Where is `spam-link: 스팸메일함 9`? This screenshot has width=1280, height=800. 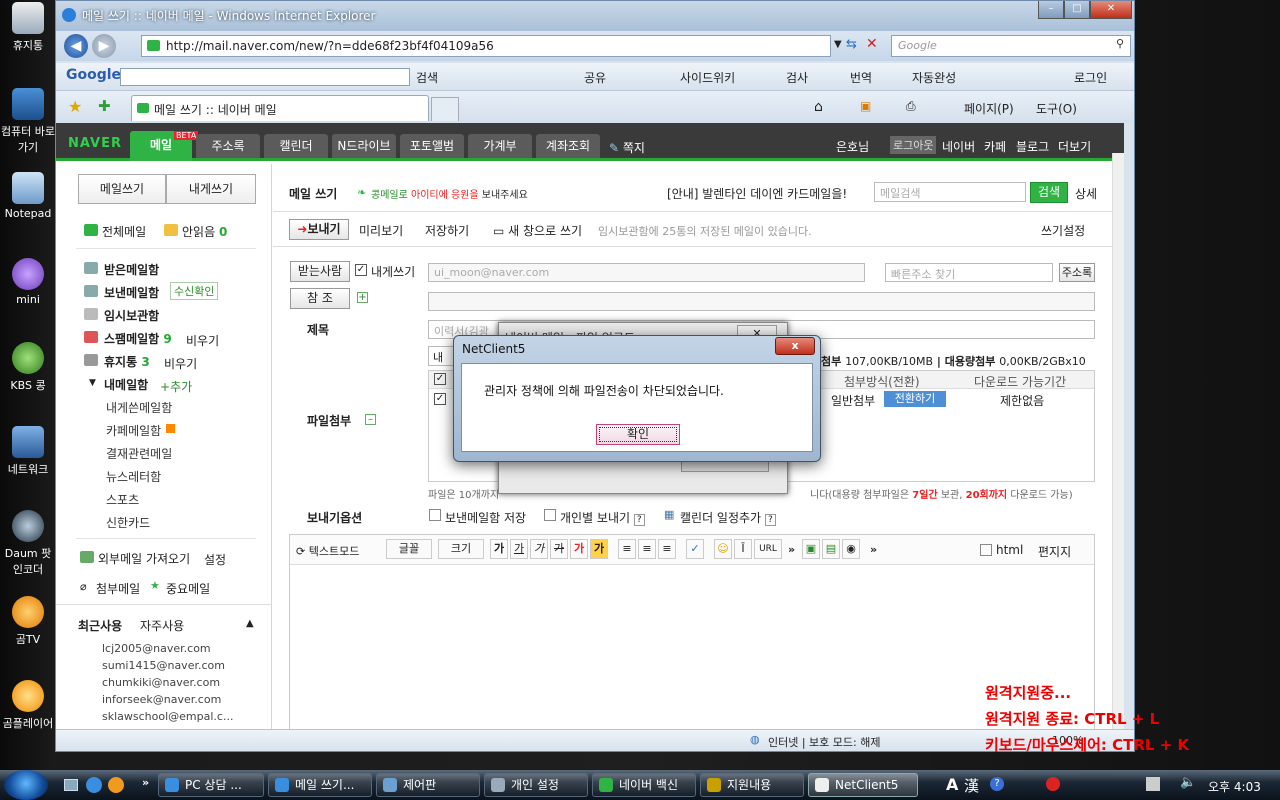 spam-link: 스팸메일함 9 is located at coordinates (138, 338).